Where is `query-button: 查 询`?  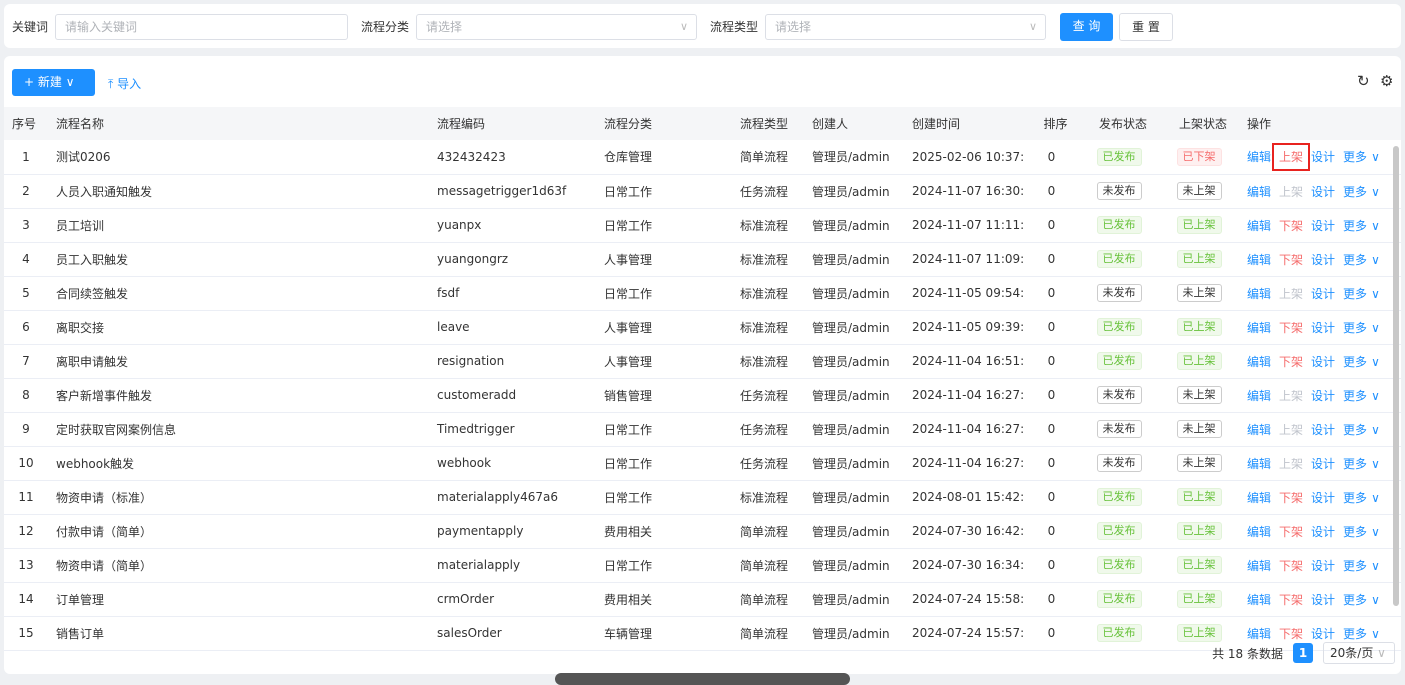
query-button: 查 询 is located at coordinates (1086, 27).